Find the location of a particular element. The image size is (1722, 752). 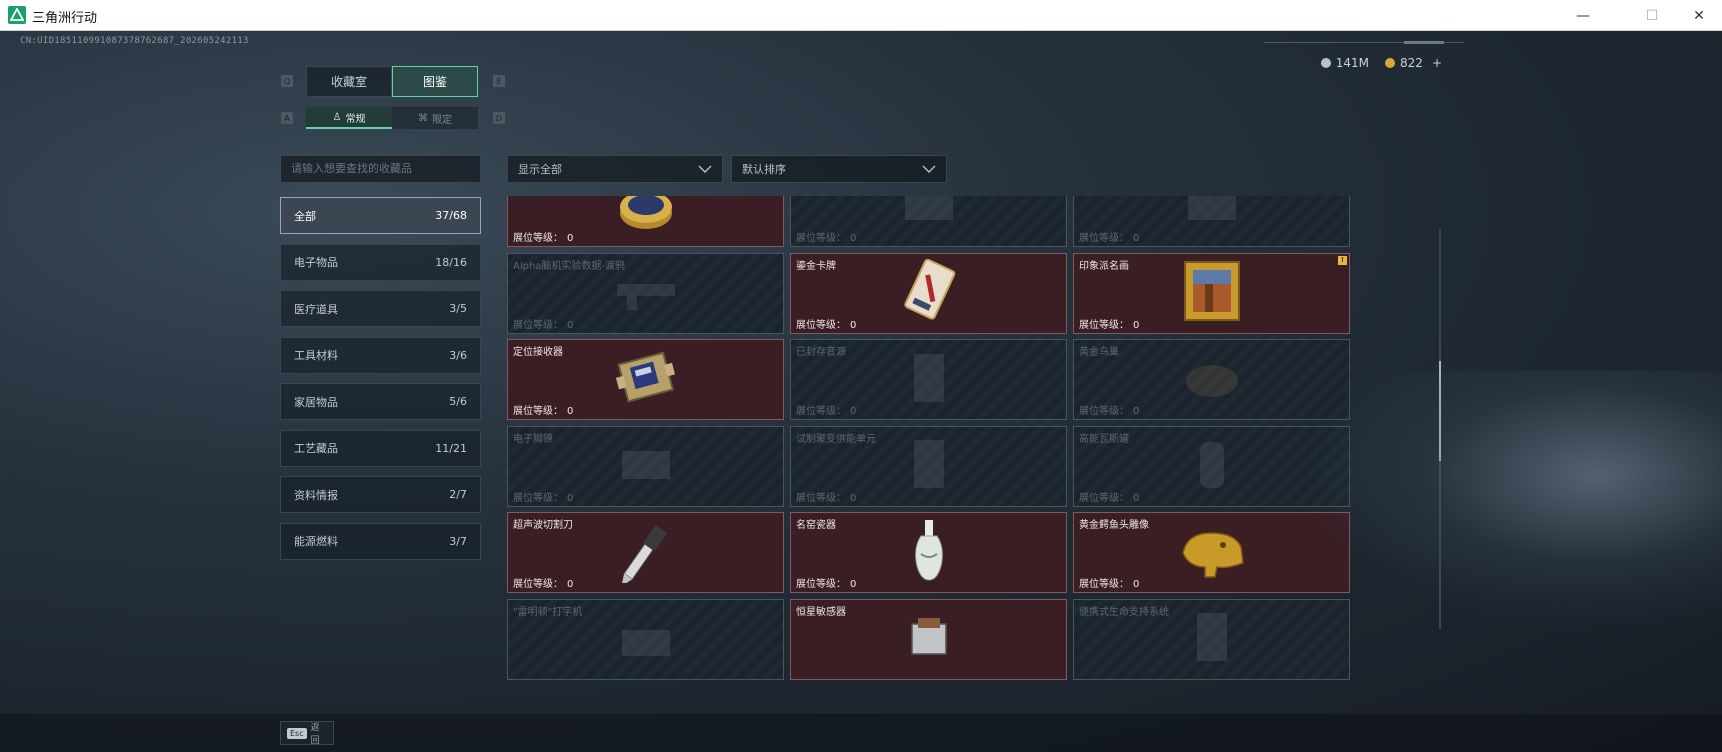

collection-card: 鎏金卡牌 展位等级： 0 is located at coordinates (928, 293).